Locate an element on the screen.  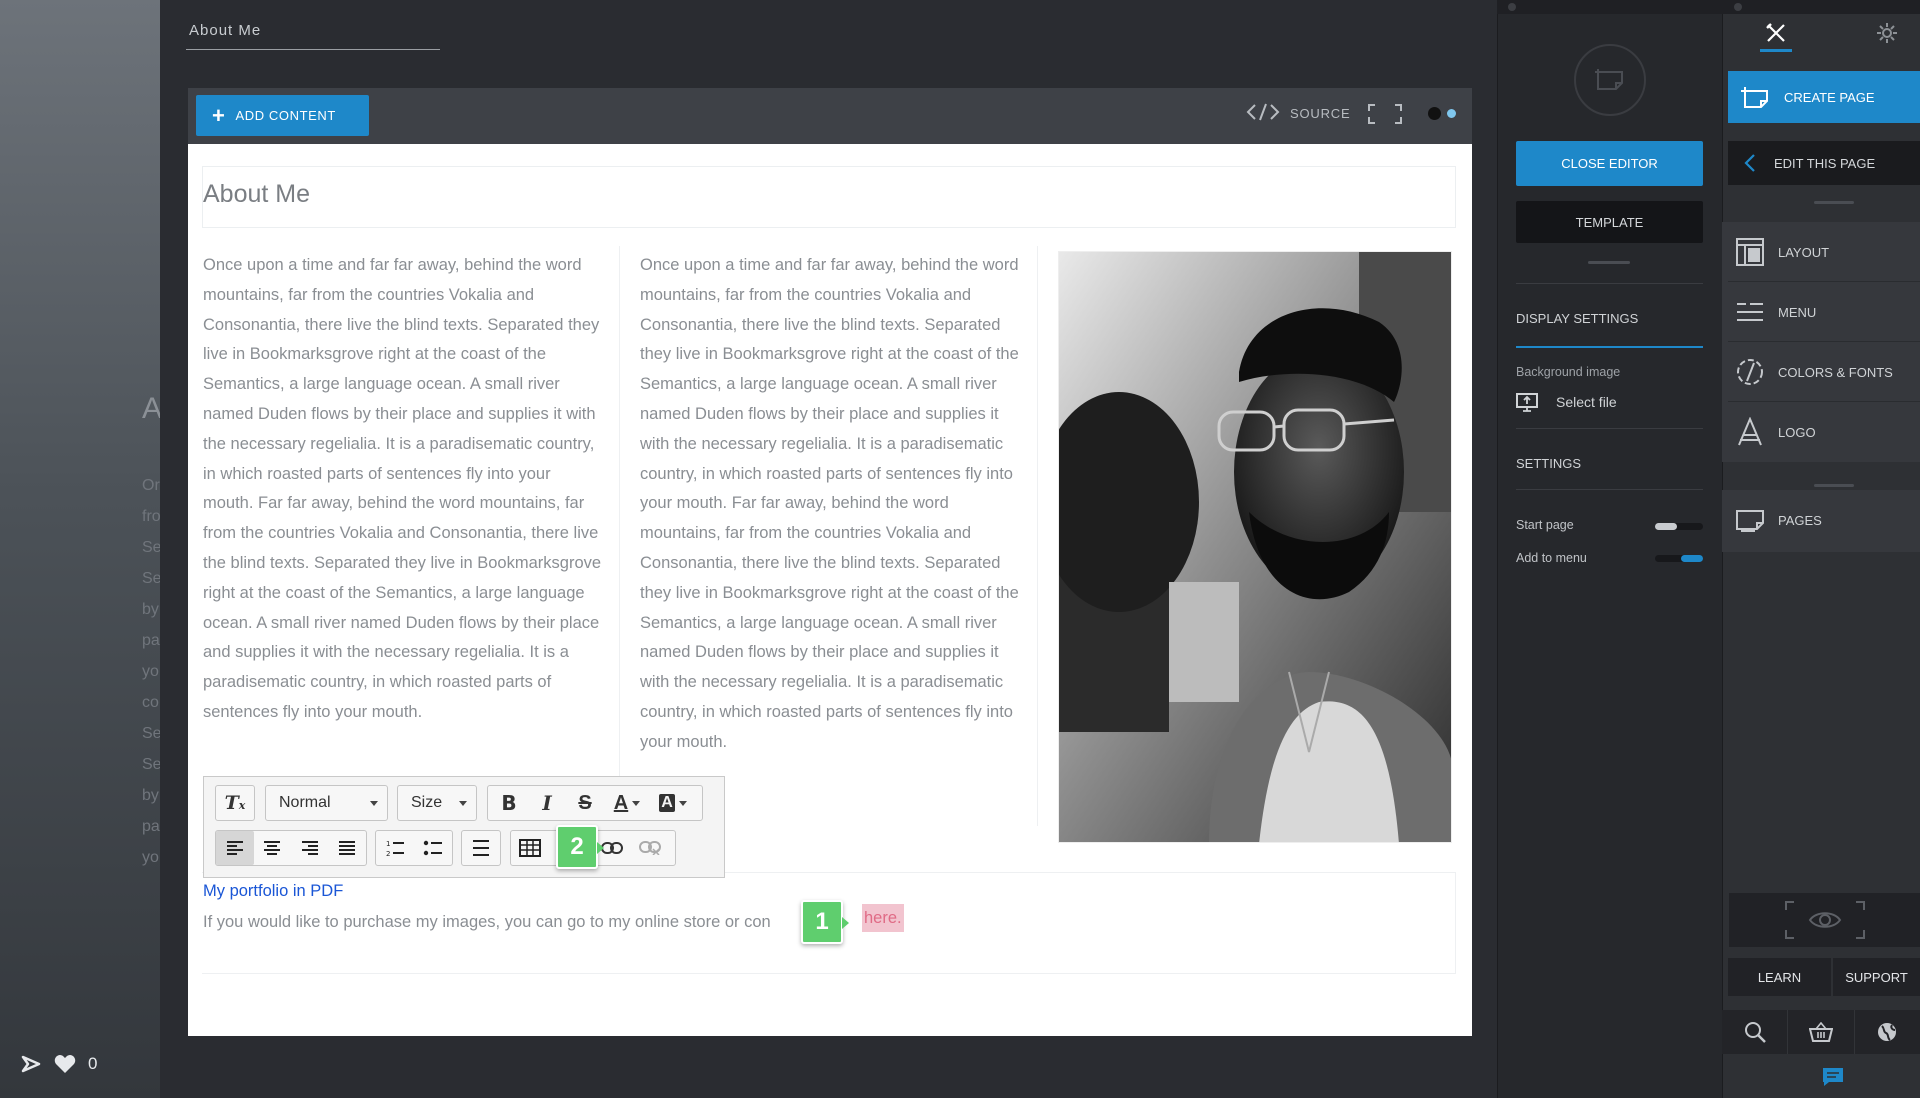
monitor-upload-icon is located at coordinates (1527, 402).